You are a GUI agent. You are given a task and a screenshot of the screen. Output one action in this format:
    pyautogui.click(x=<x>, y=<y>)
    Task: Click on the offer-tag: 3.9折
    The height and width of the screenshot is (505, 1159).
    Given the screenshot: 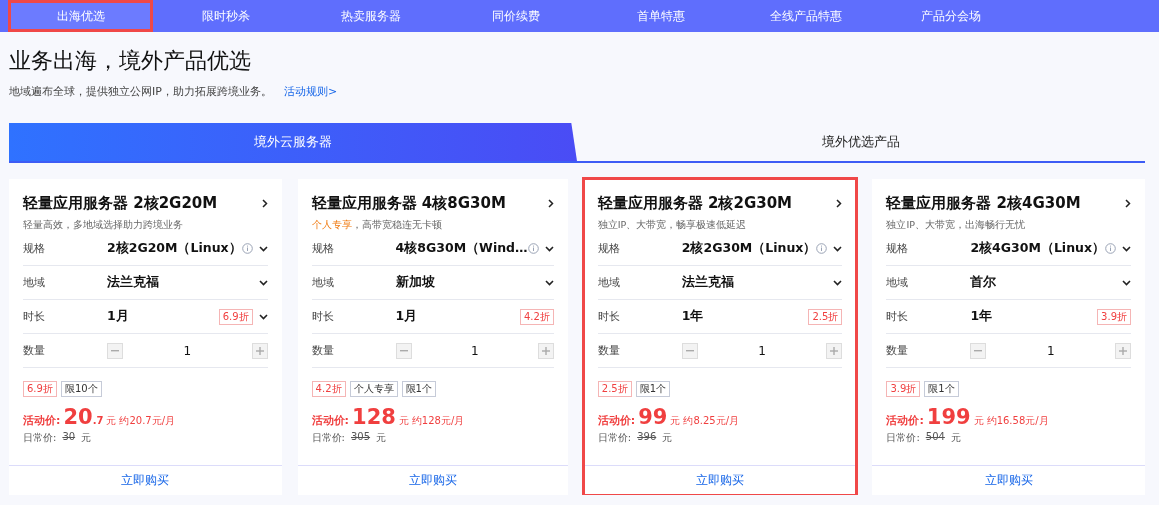 What is the action you would take?
    pyautogui.click(x=903, y=389)
    